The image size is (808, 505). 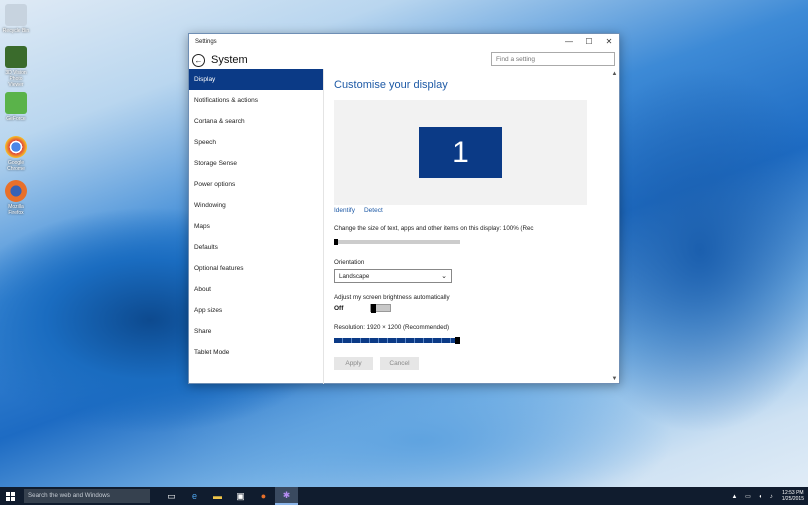 I want to click on orientation-dropdown: Landscape ⌄, so click(x=393, y=276).